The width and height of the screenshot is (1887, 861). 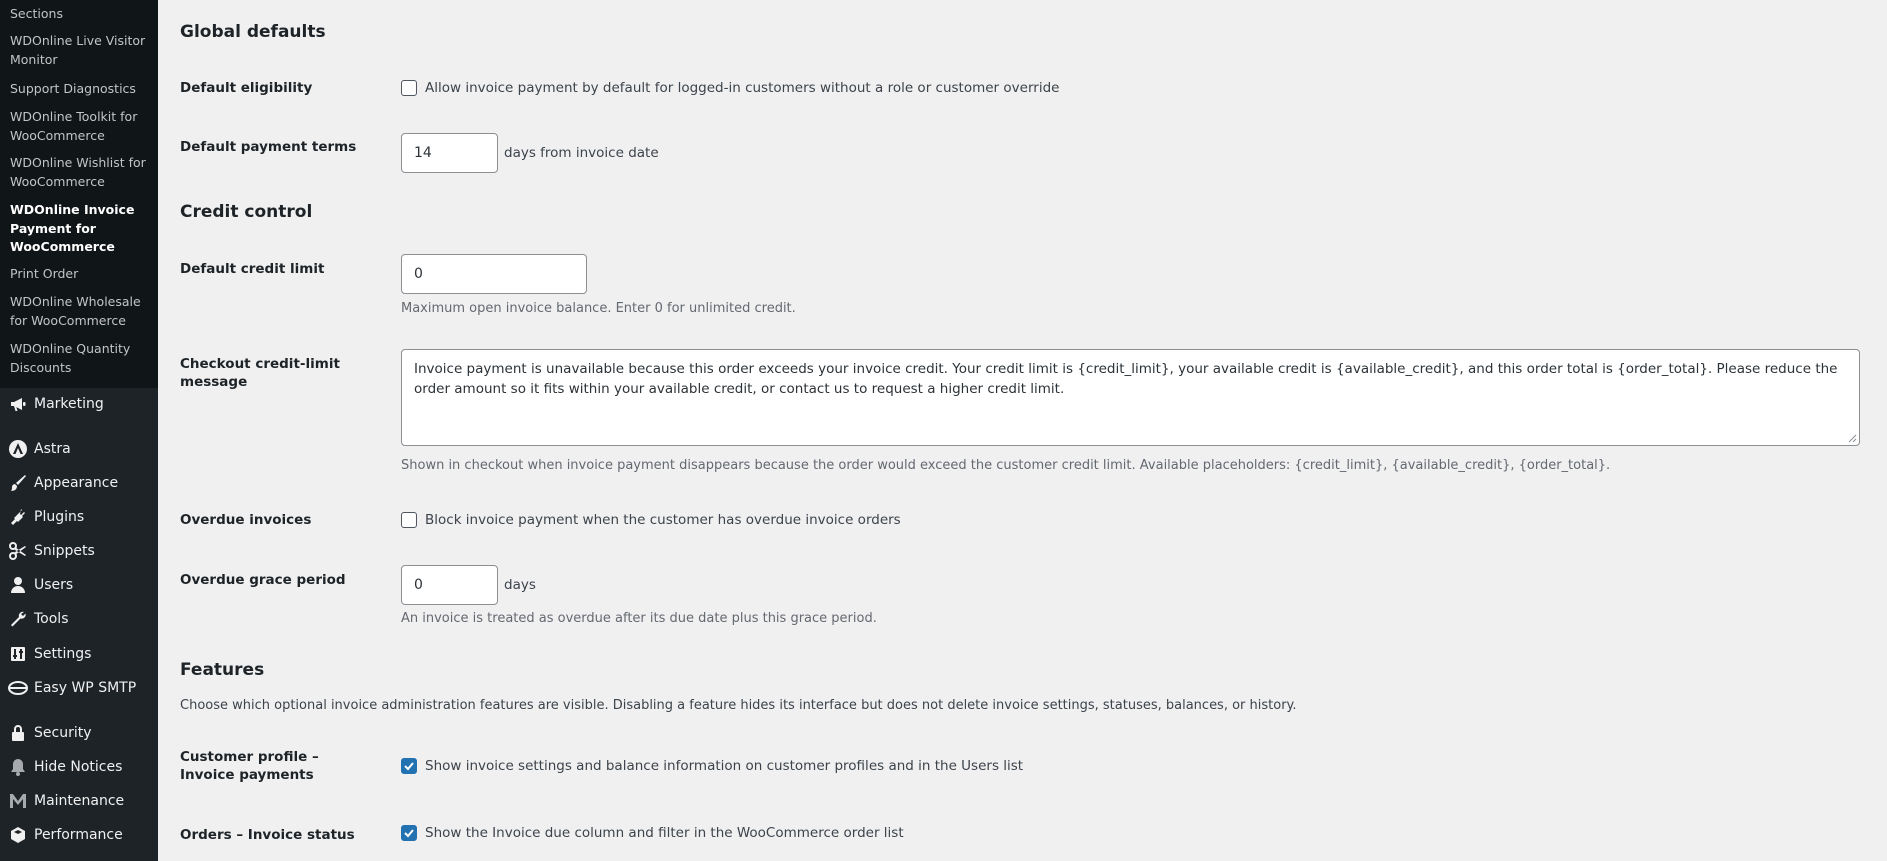 What do you see at coordinates (520, 585) in the screenshot?
I see `overdue-grace-period-suffix: days` at bounding box center [520, 585].